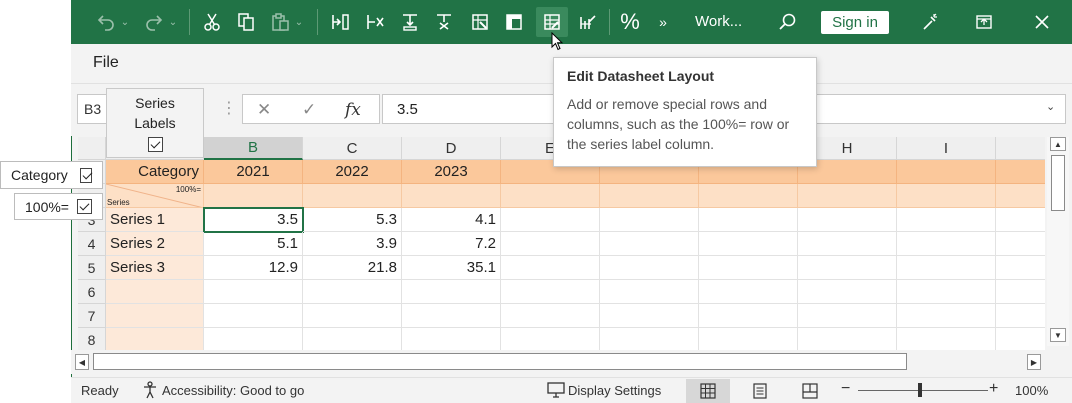 The image size is (1072, 403). What do you see at coordinates (155, 172) in the screenshot?
I see `category-header-cell: Category` at bounding box center [155, 172].